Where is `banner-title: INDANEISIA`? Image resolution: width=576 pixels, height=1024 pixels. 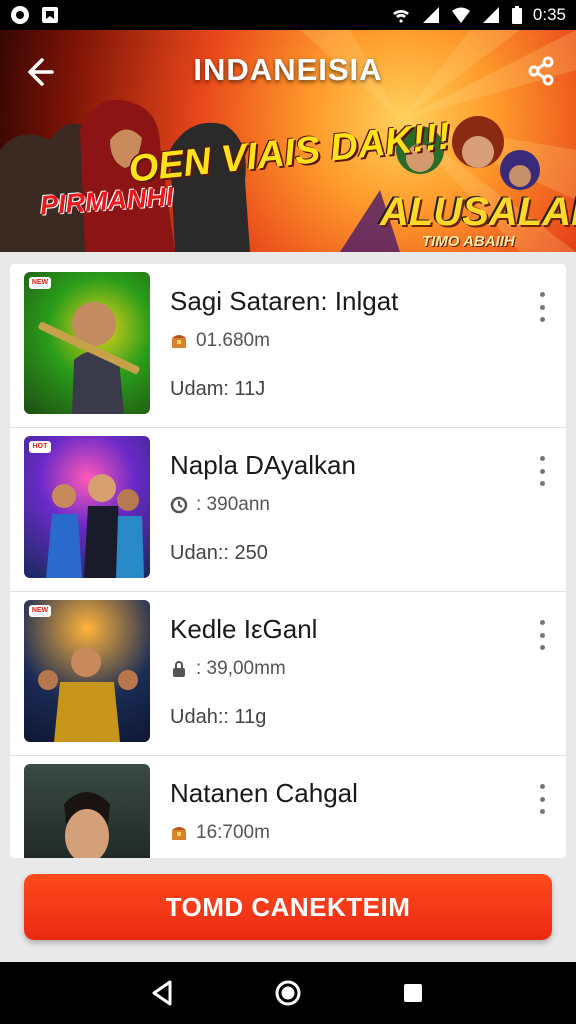
banner-title: INDANEISIA is located at coordinates (288, 69).